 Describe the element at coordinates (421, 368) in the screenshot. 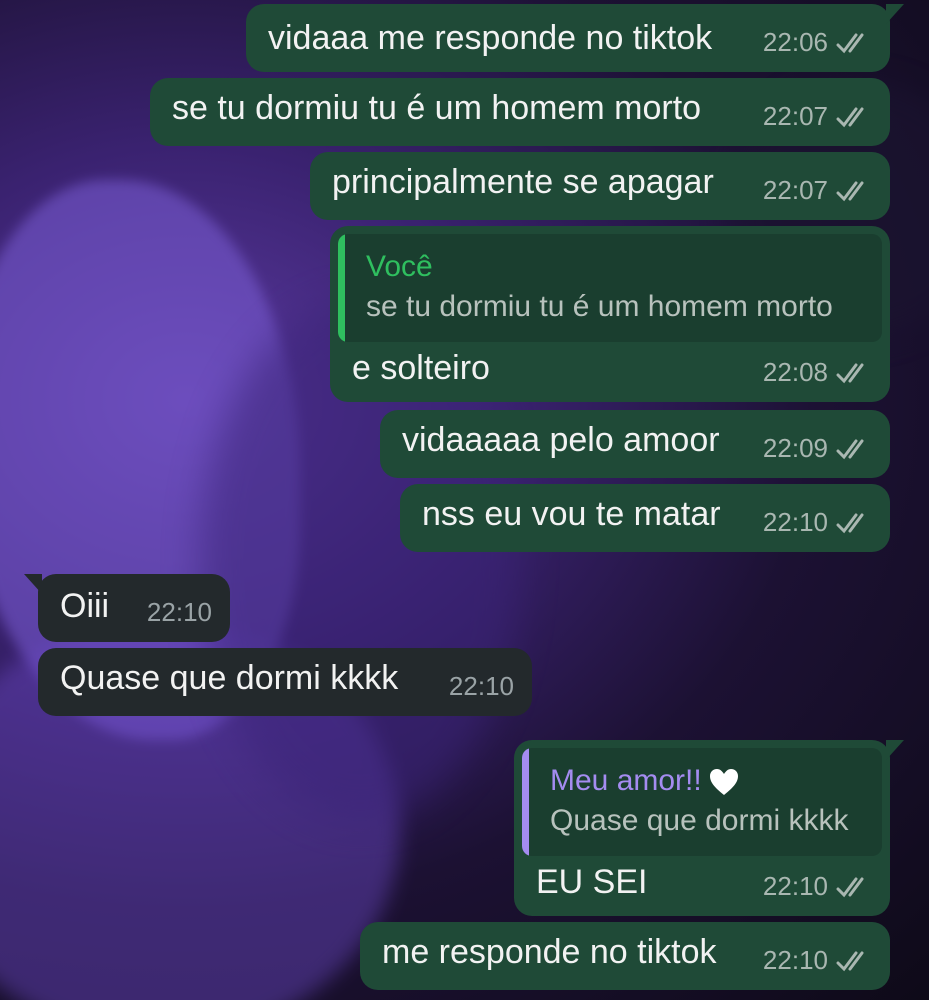

I see `message-text: e solteiro` at that location.